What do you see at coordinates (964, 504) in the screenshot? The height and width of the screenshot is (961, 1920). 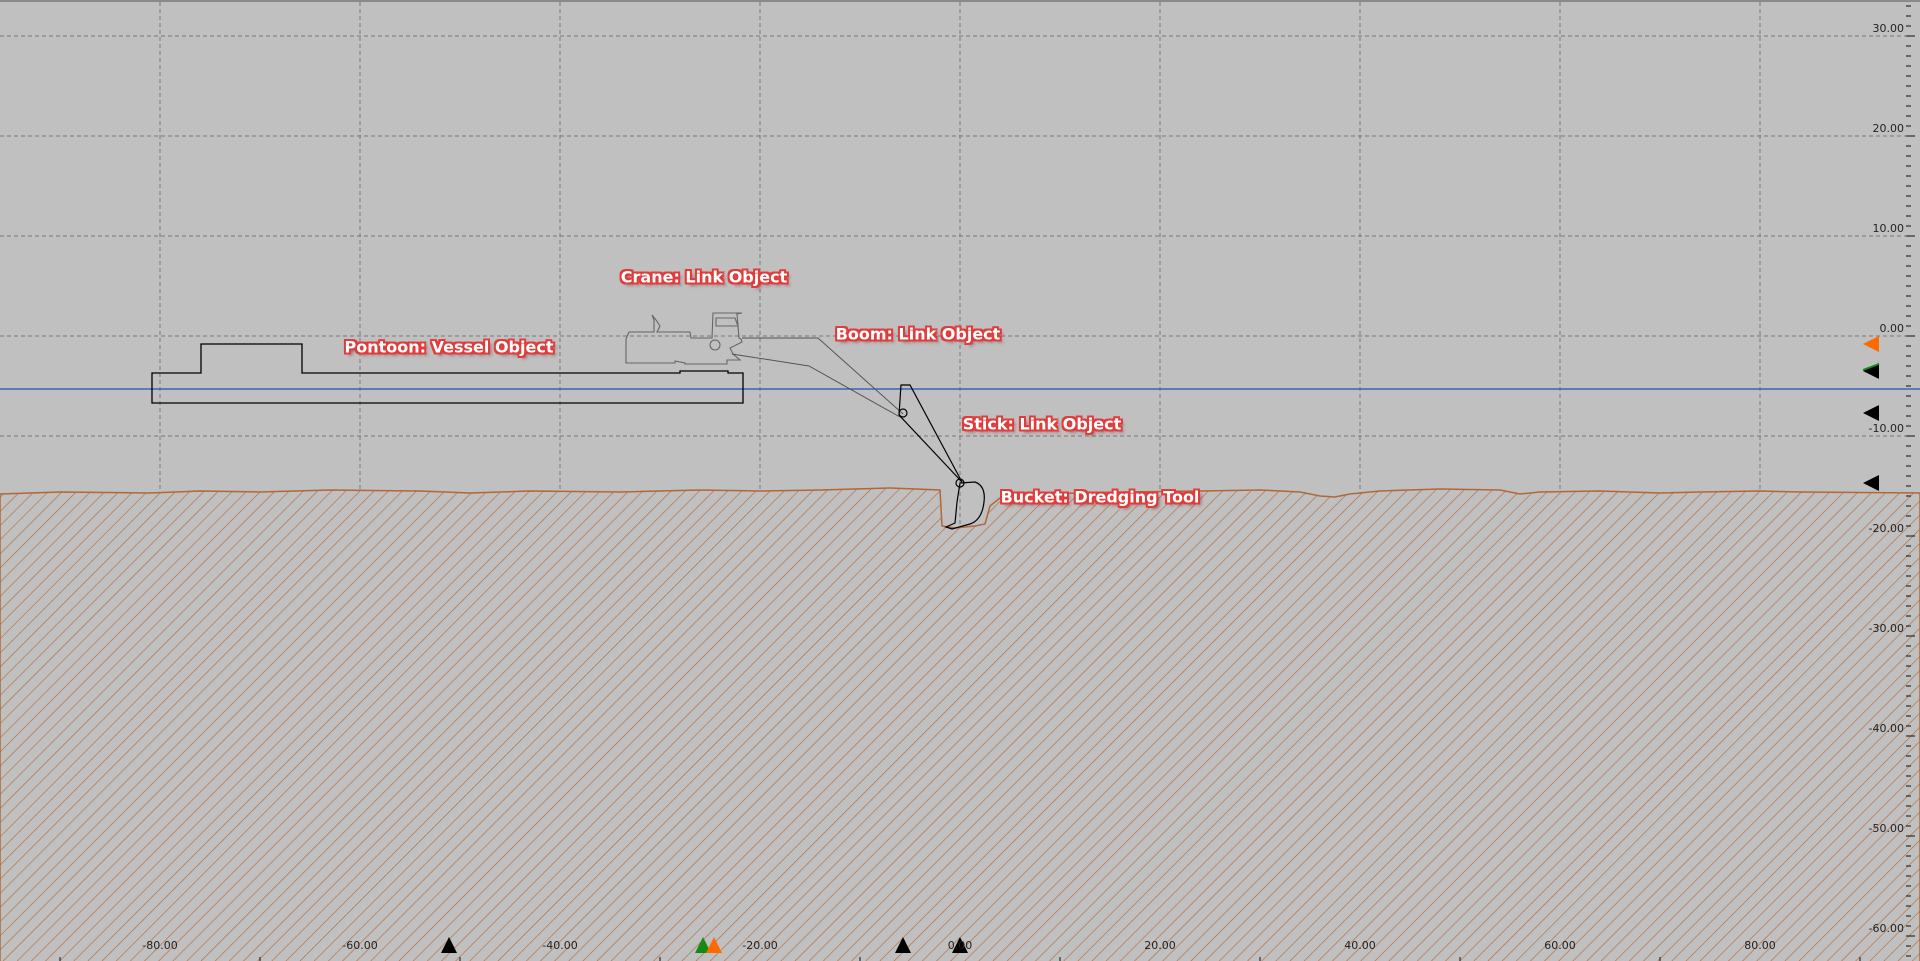 I see `bucket-tool` at bounding box center [964, 504].